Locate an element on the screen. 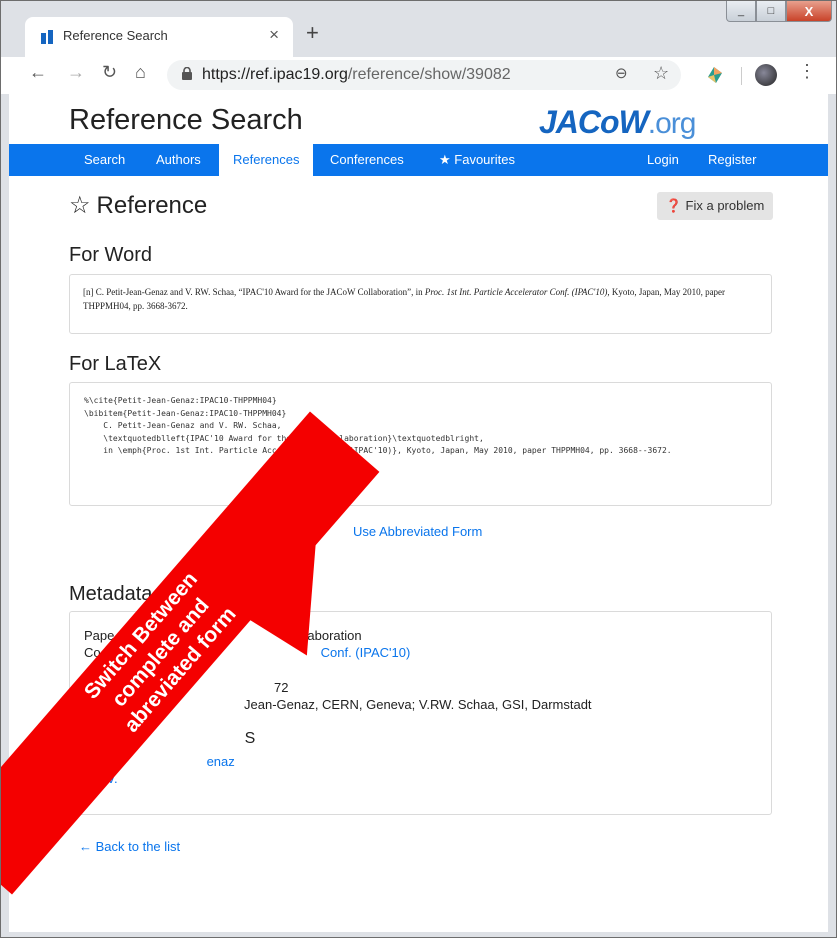  nav-login: Login is located at coordinates (663, 159).